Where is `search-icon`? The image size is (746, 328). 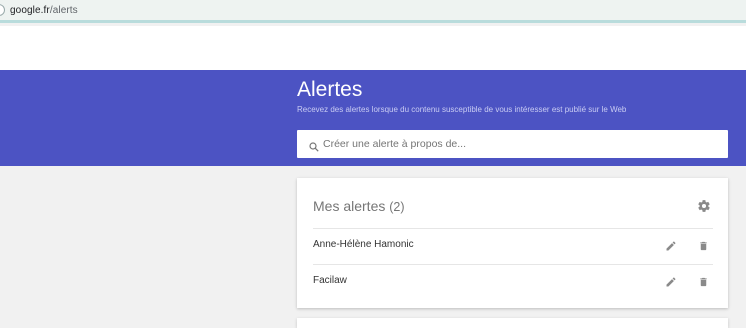 search-icon is located at coordinates (314, 148).